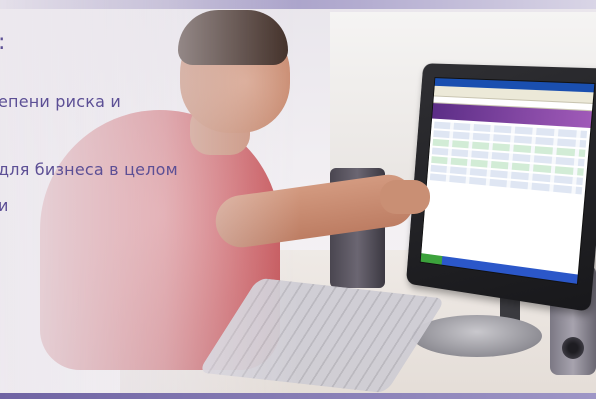  What do you see at coordinates (60, 101) in the screenshot?
I see `bullet-line-1: епени риска и` at bounding box center [60, 101].